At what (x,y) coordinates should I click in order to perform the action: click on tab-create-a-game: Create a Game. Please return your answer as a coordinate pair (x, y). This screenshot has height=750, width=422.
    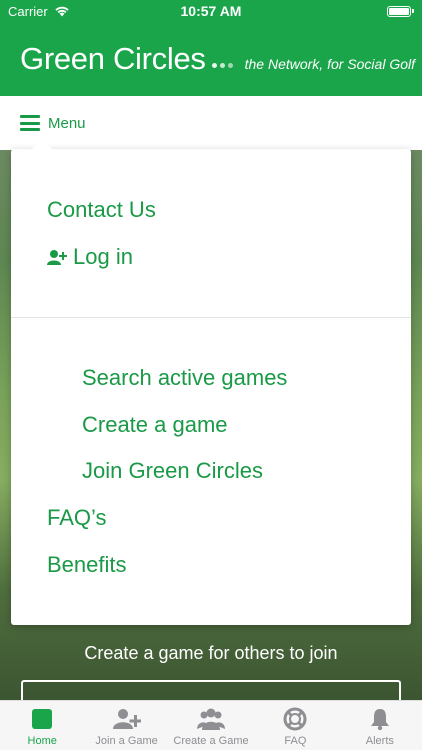
    Looking at the image, I should click on (211, 725).